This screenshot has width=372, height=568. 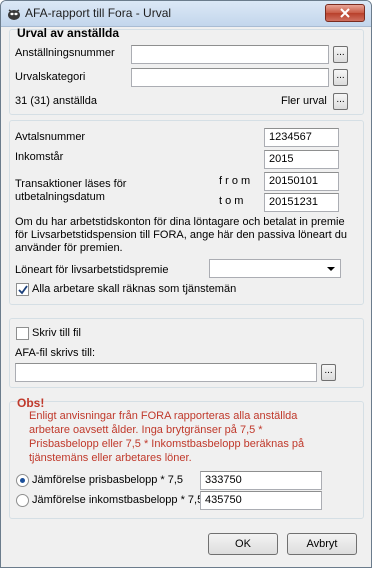 What do you see at coordinates (301, 137) in the screenshot?
I see `avtalsnummer-input: 1234567` at bounding box center [301, 137].